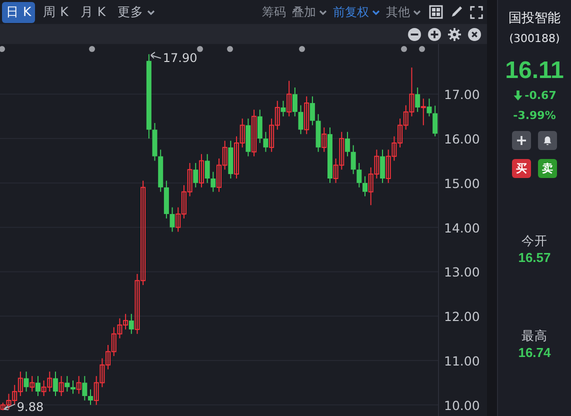 The image size is (571, 416). I want to click on stat-value: 16.74, so click(534, 352).